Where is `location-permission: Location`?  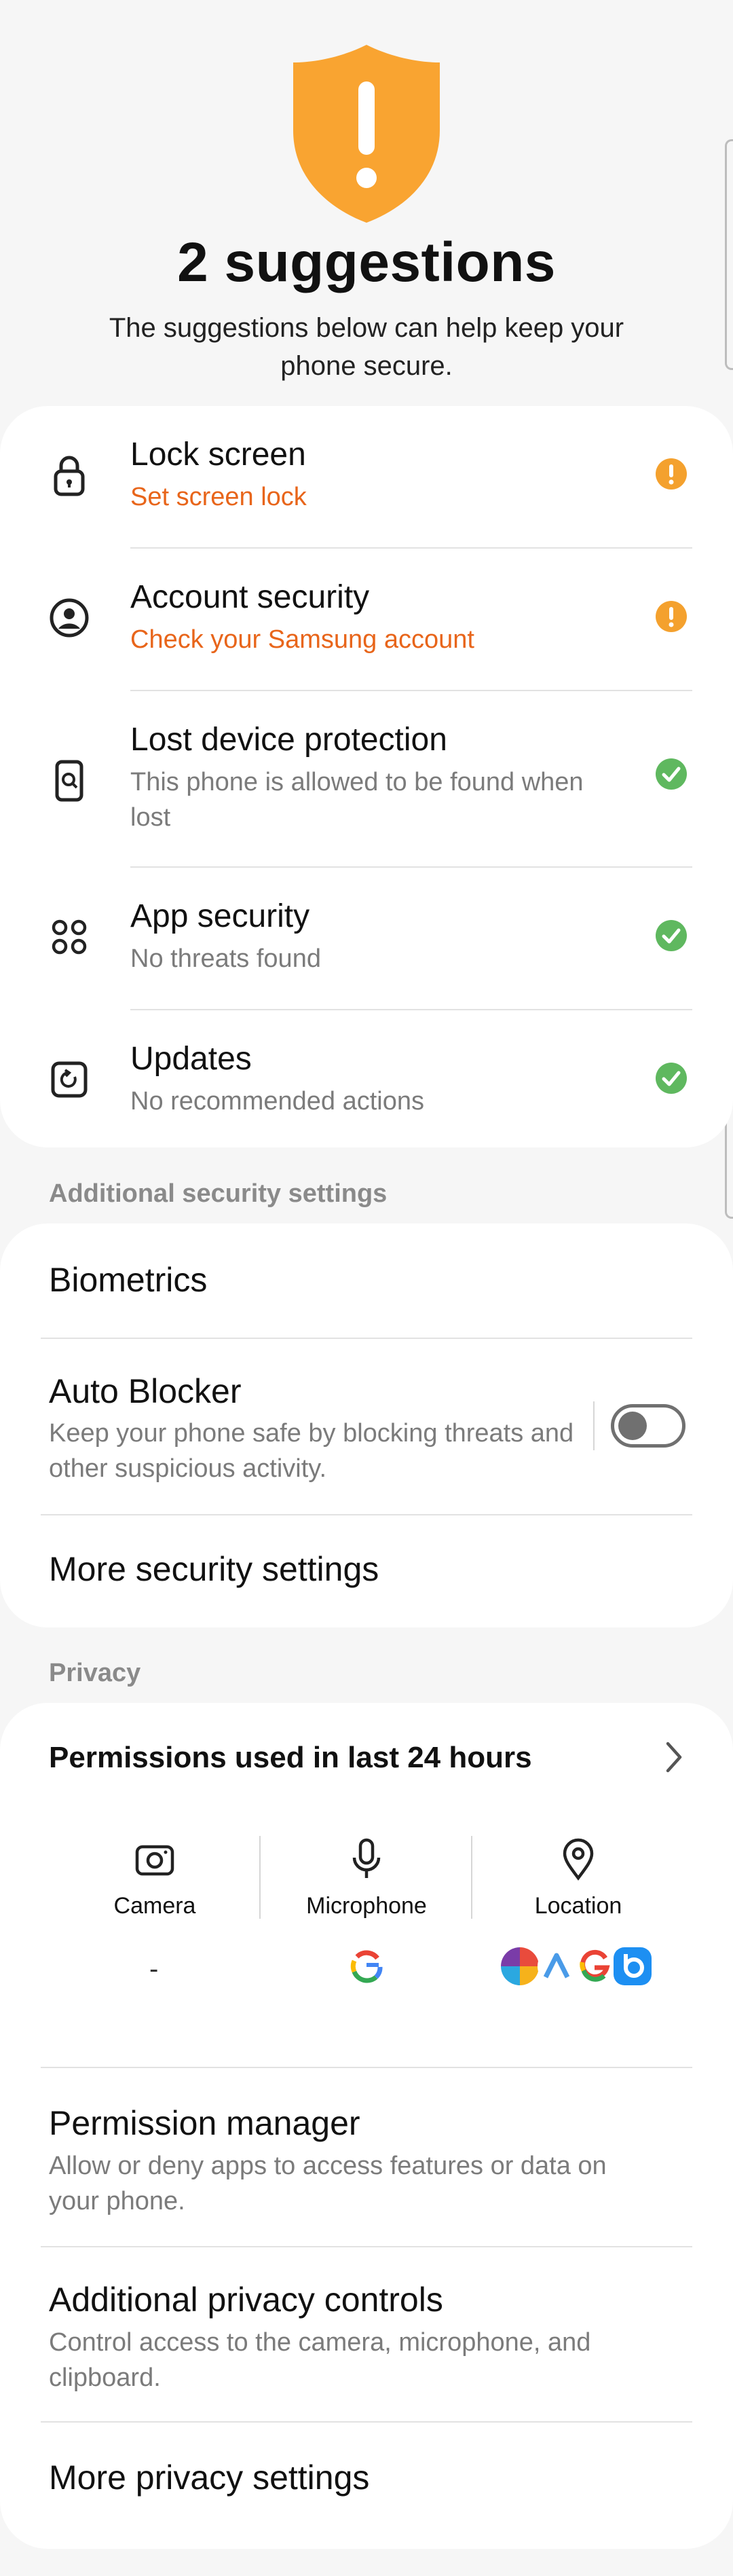
location-permission: Location is located at coordinates (578, 1878).